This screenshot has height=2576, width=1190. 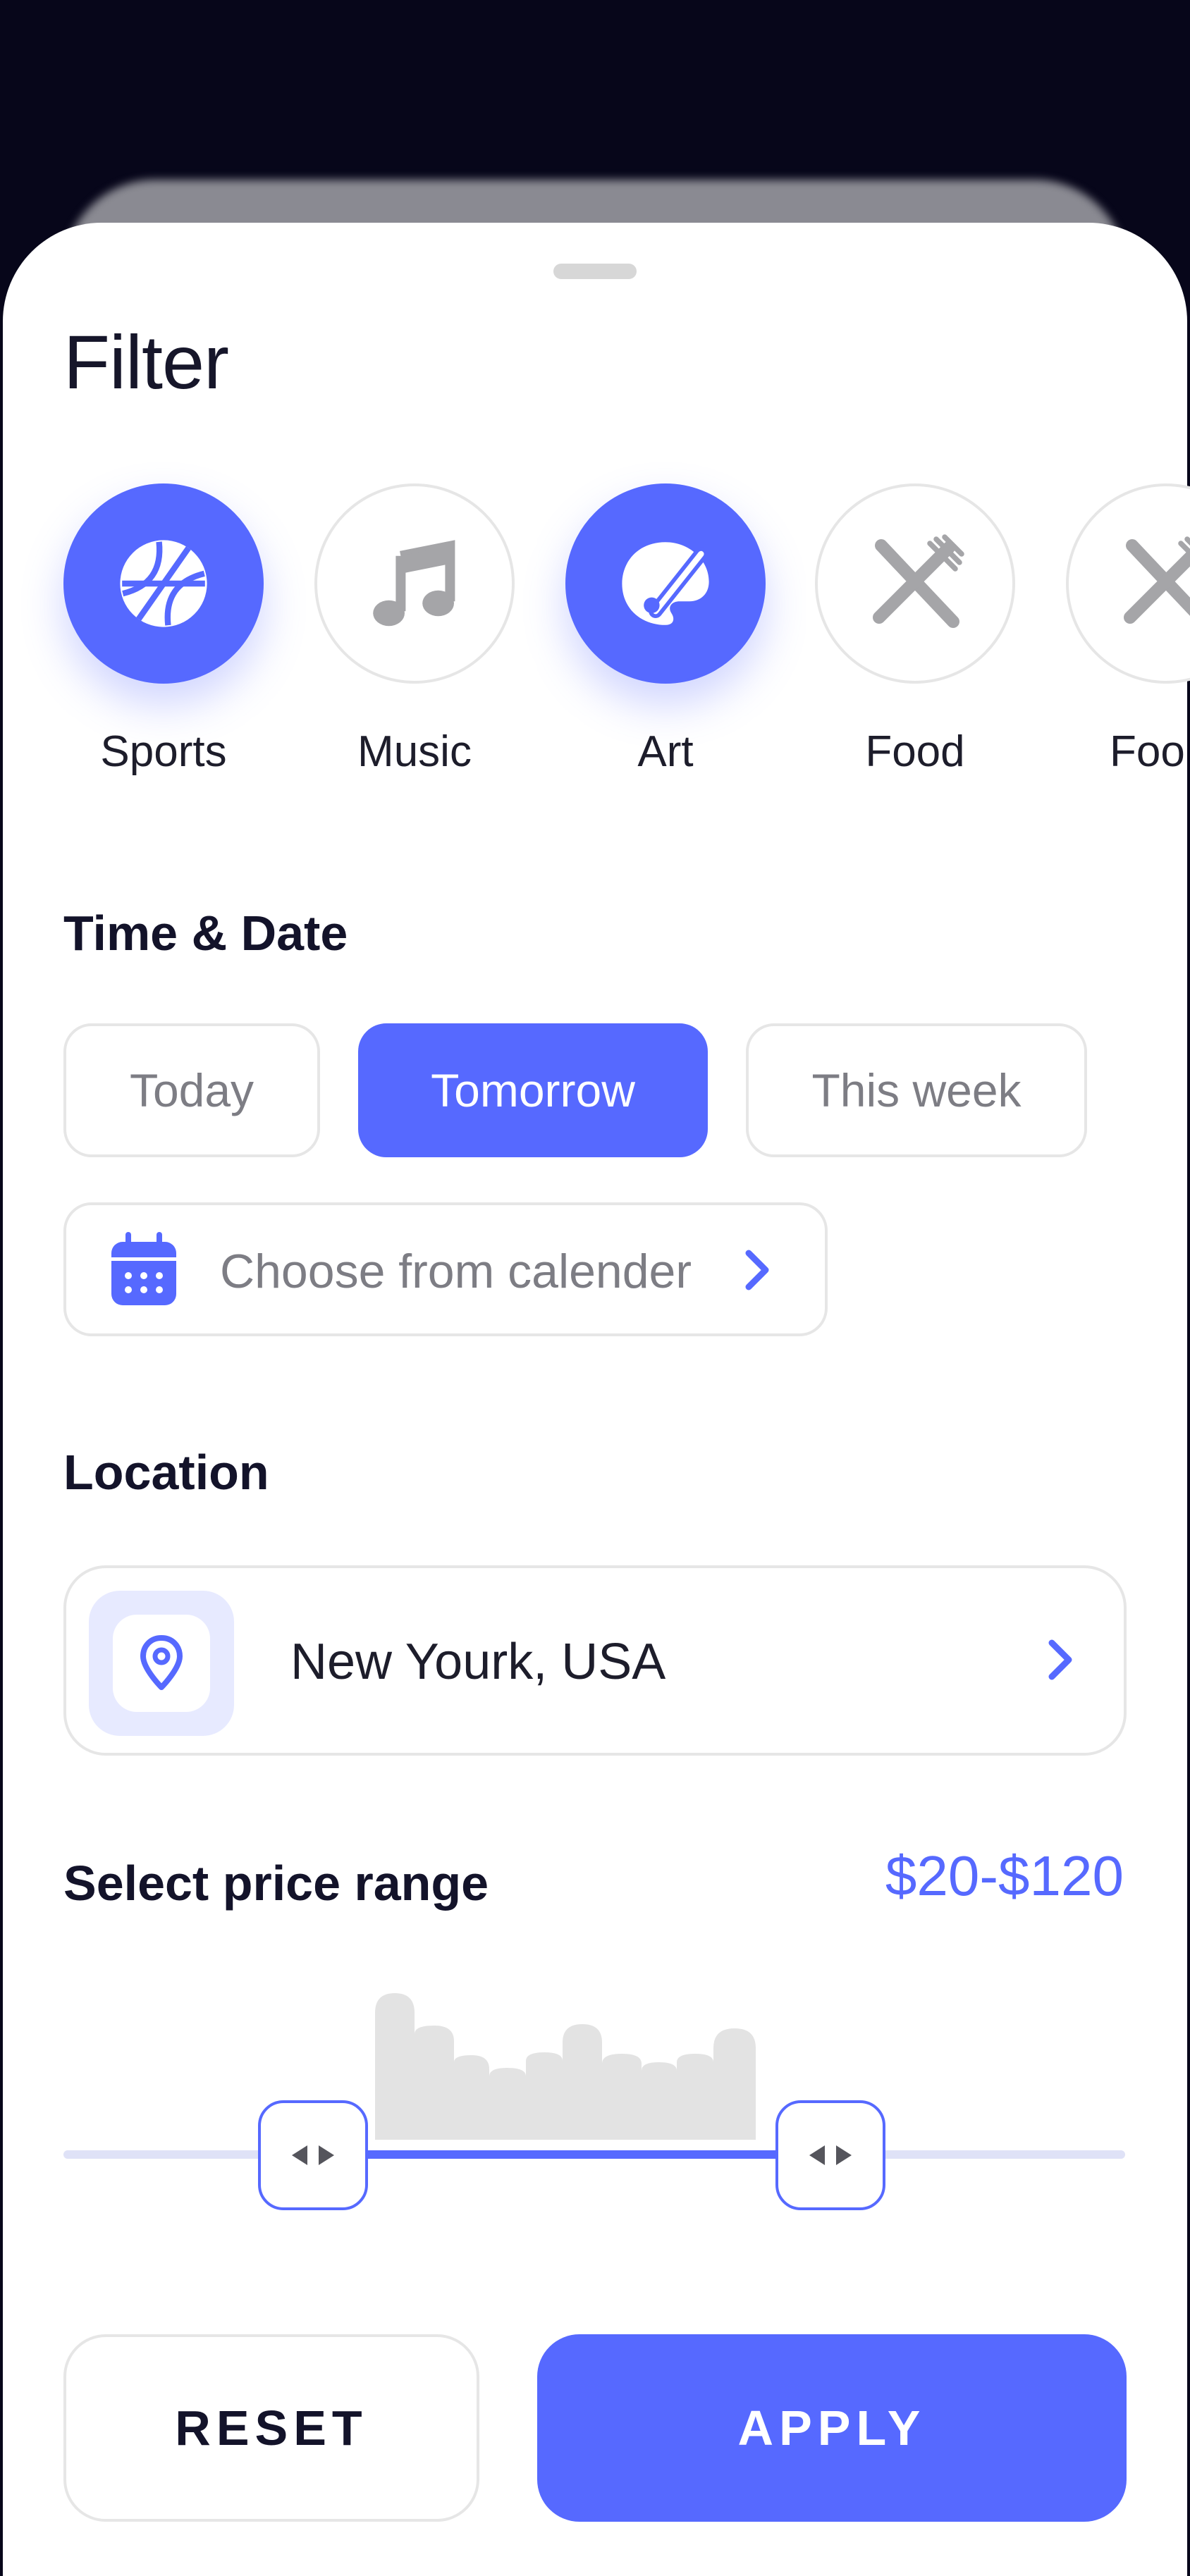 I want to click on basketball-icon, so click(x=164, y=583).